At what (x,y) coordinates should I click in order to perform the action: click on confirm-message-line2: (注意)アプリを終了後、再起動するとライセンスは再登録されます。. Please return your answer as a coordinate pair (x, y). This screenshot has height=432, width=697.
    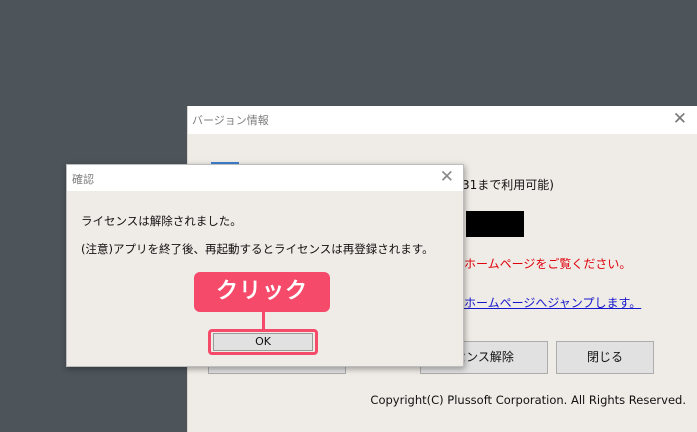
    Looking at the image, I should click on (257, 249).